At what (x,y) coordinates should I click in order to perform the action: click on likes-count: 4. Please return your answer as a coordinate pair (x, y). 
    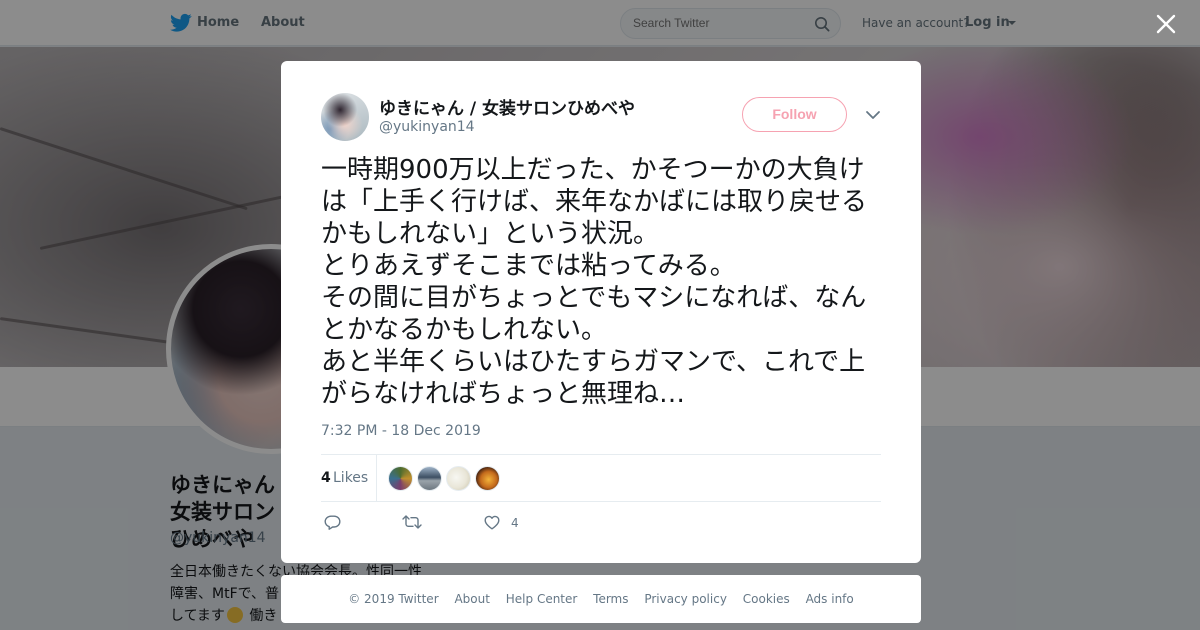
    Looking at the image, I should click on (326, 478).